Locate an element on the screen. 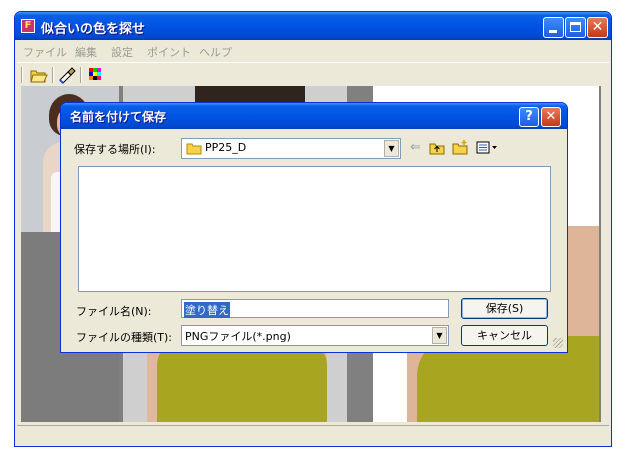 This screenshot has height=460, width=625. help-button: ? is located at coordinates (529, 117).